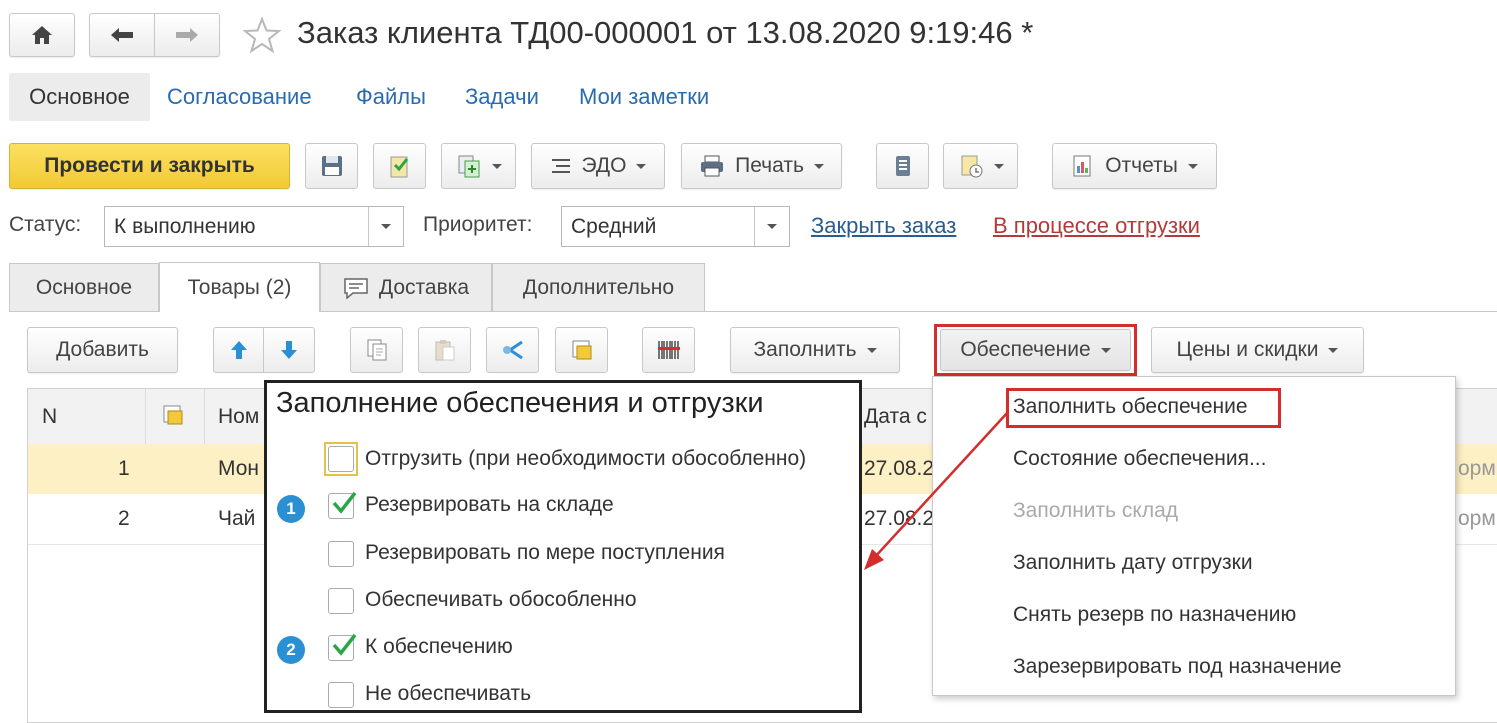  I want to click on option-checkbox-no-supply, so click(341, 695).